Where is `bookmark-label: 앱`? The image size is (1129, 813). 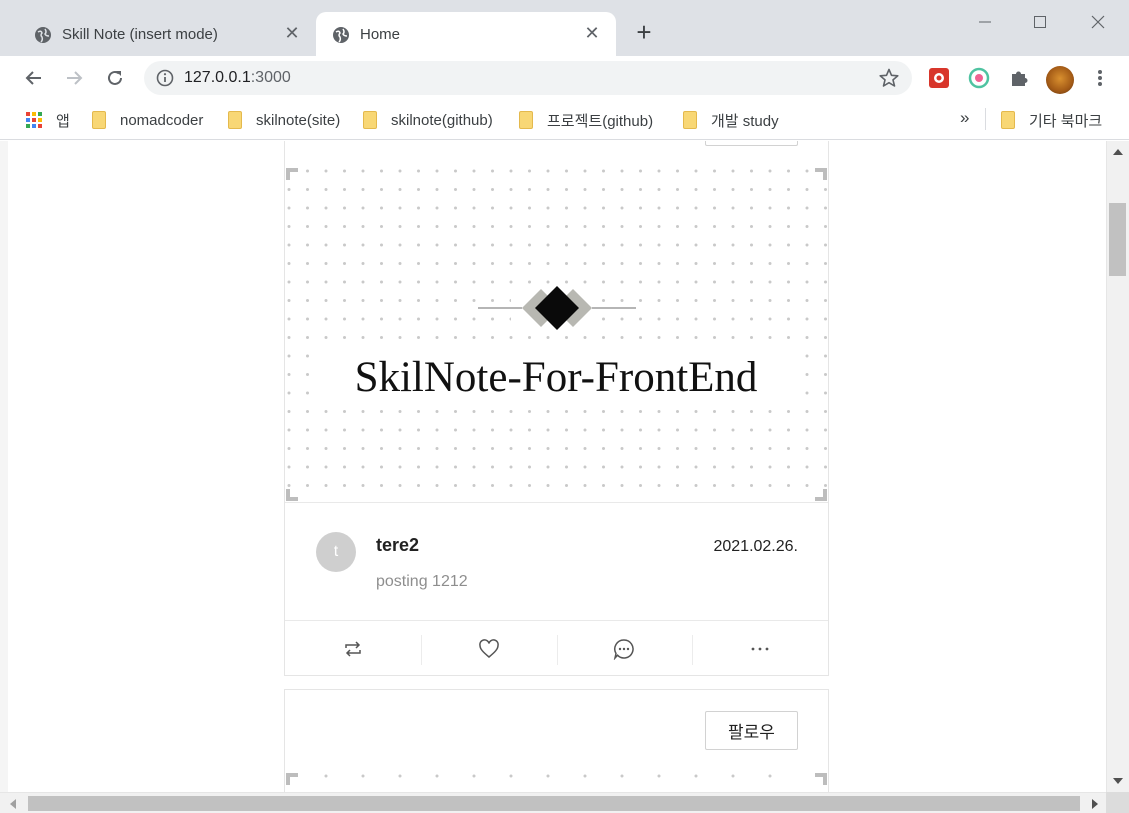 bookmark-label: 앱 is located at coordinates (63, 121).